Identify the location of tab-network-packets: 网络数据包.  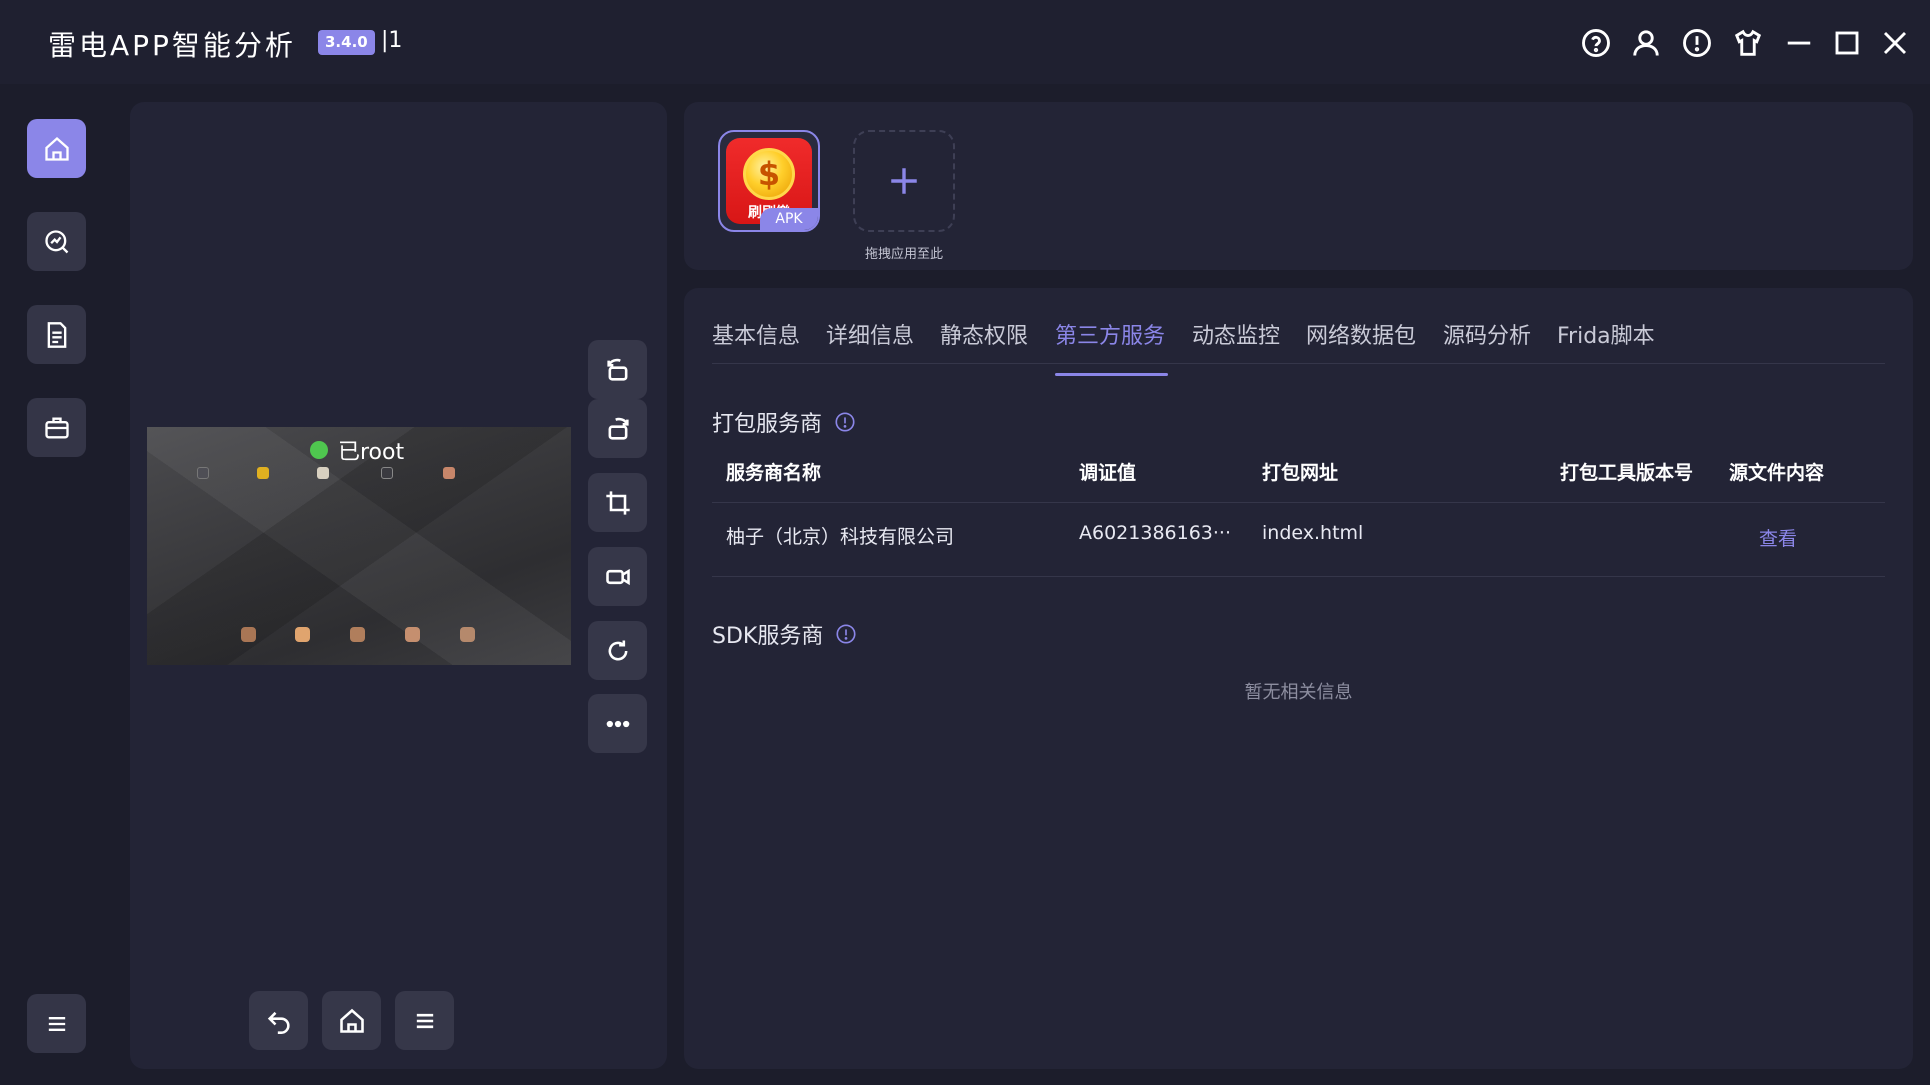
(1361, 334).